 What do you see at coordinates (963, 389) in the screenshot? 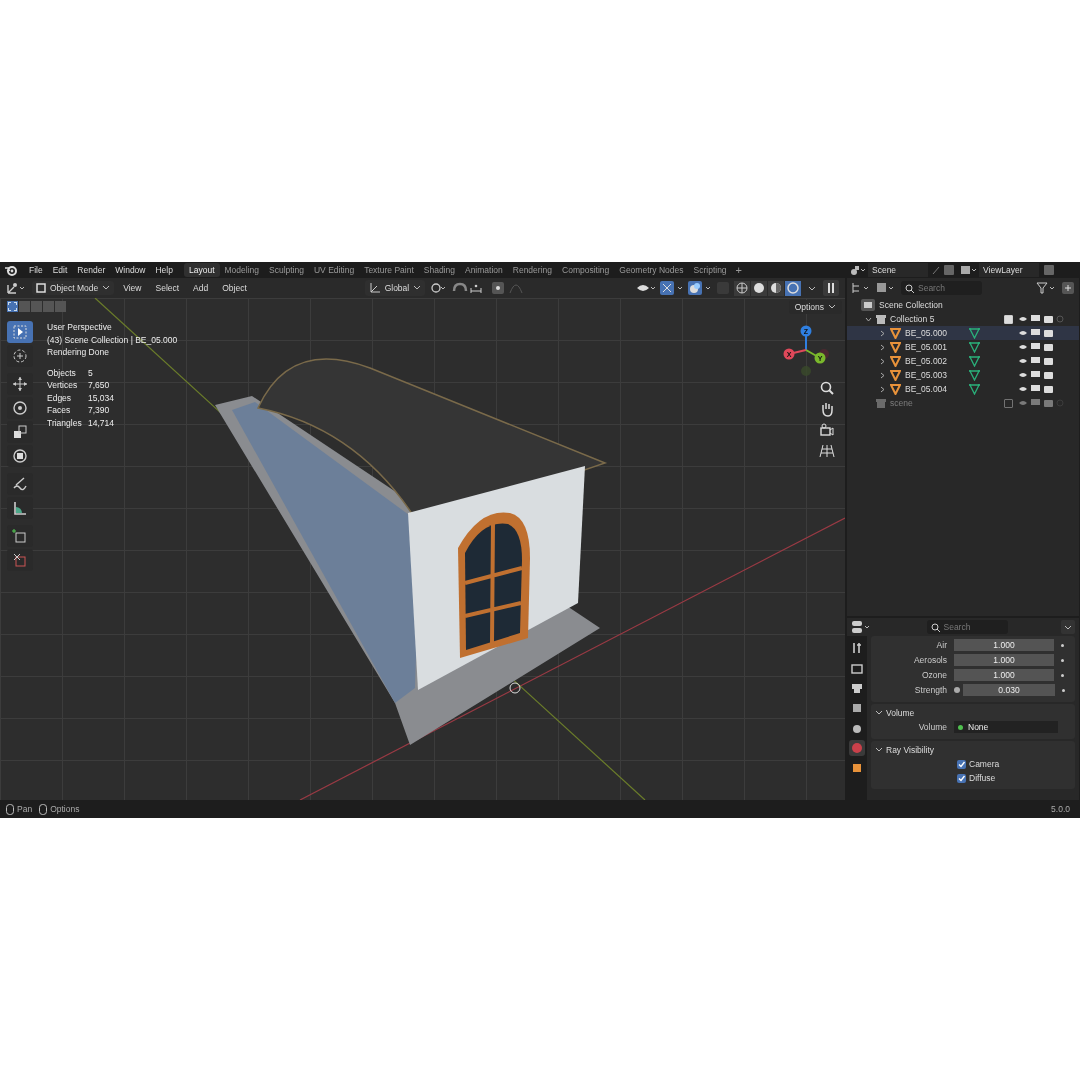
I see `outliner-row: BE_05.004` at bounding box center [963, 389].